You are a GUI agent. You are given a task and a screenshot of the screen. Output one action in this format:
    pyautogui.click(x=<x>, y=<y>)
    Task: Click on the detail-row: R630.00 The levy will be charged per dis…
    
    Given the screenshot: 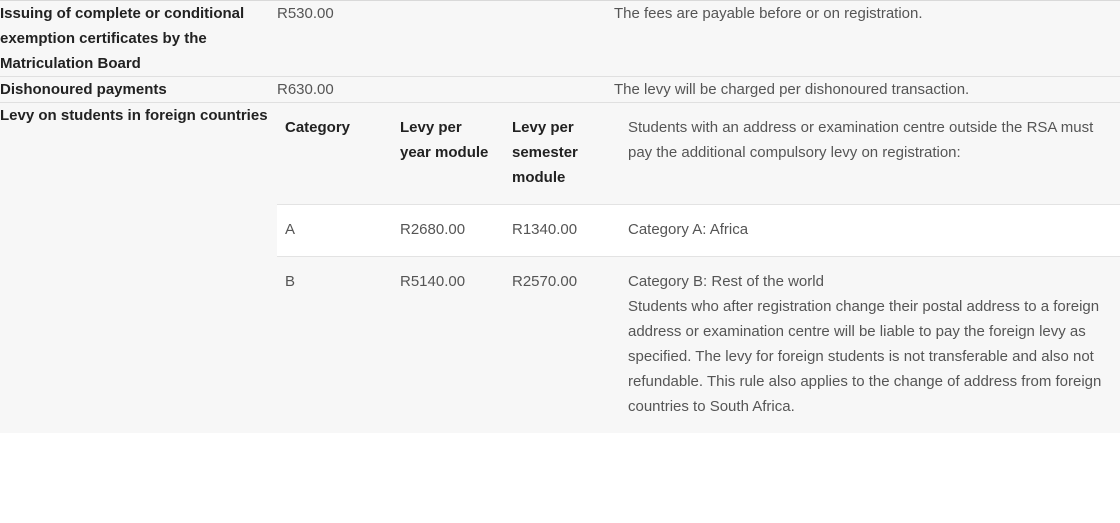 What is the action you would take?
    pyautogui.click(x=698, y=89)
    